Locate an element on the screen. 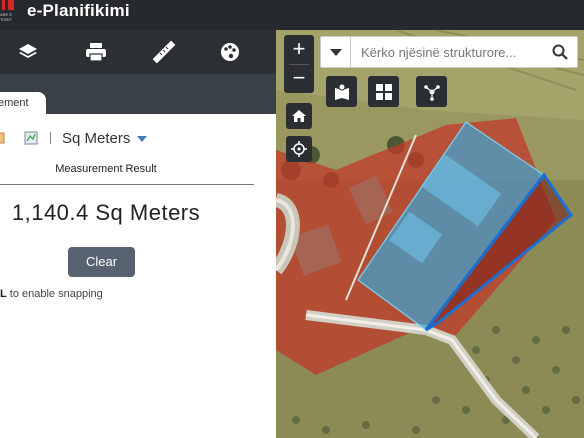 The image size is (584, 438). map-tool-network is located at coordinates (431, 91).